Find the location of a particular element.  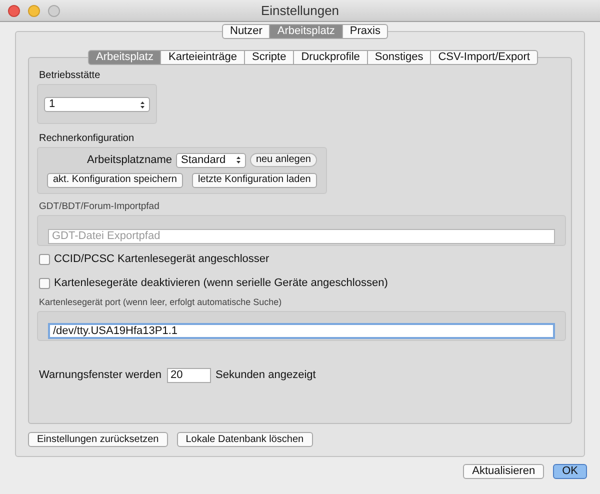

zoom-icon is located at coordinates (54, 11).